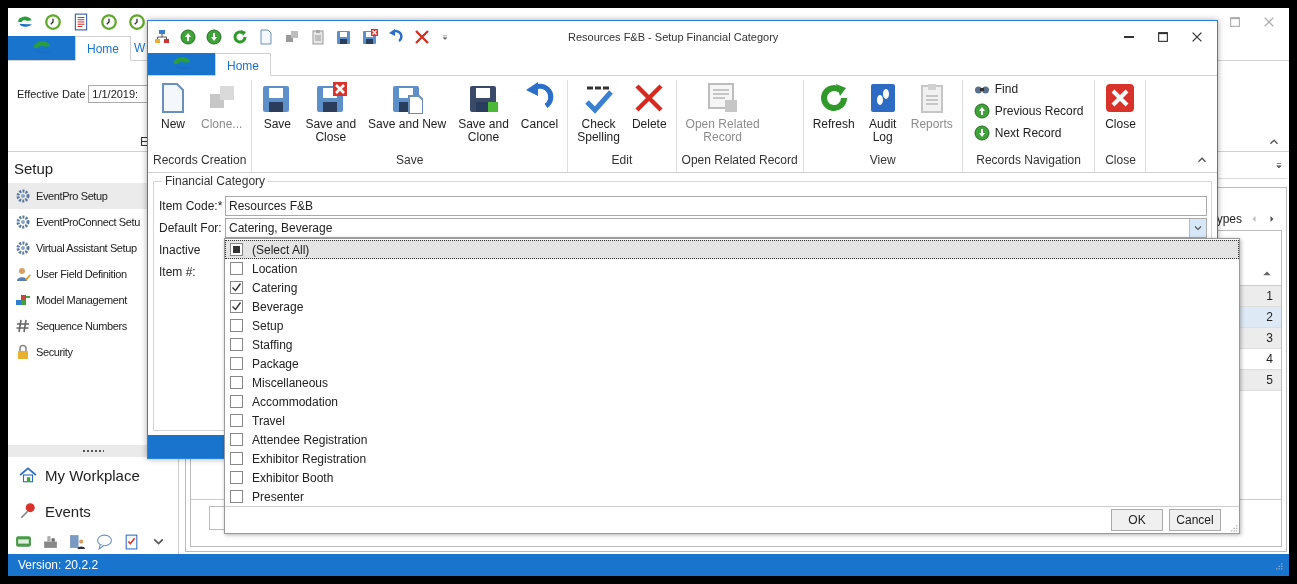 The image size is (1297, 584). What do you see at coordinates (215, 181) in the screenshot?
I see `group-title: Financial Category` at bounding box center [215, 181].